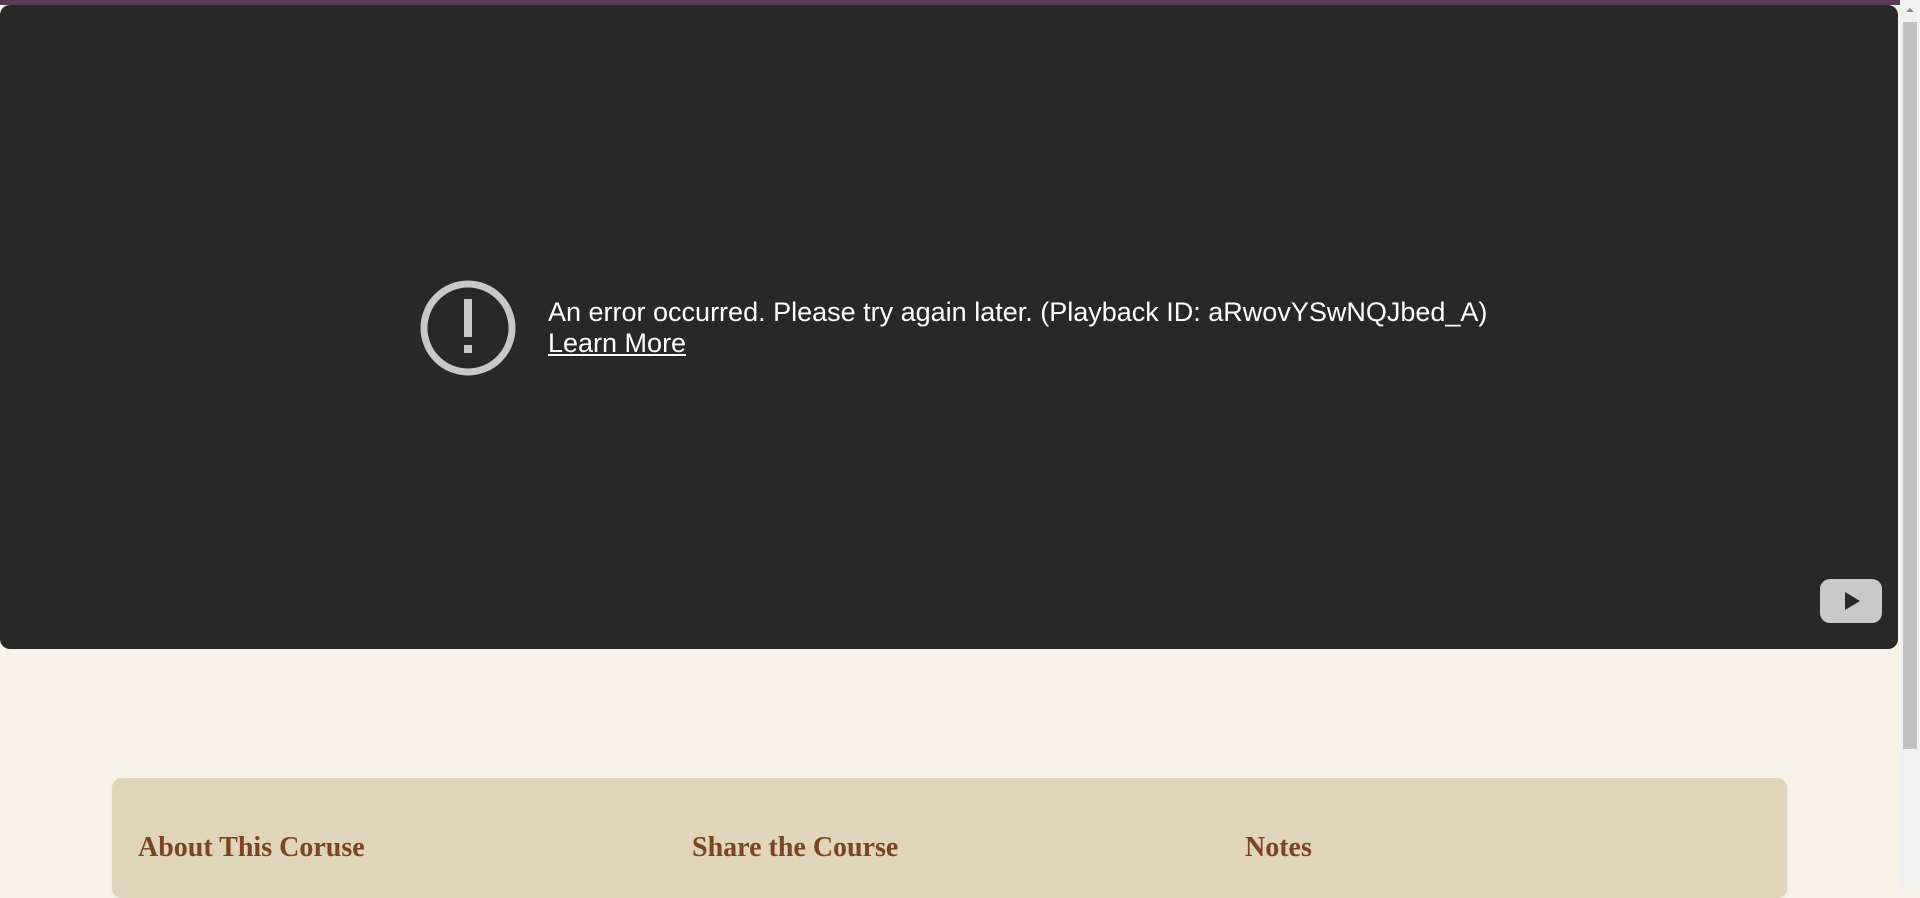 Image resolution: width=1920 pixels, height=898 pixels. What do you see at coordinates (251, 847) in the screenshot?
I see `about-course-heading: About This Coruse` at bounding box center [251, 847].